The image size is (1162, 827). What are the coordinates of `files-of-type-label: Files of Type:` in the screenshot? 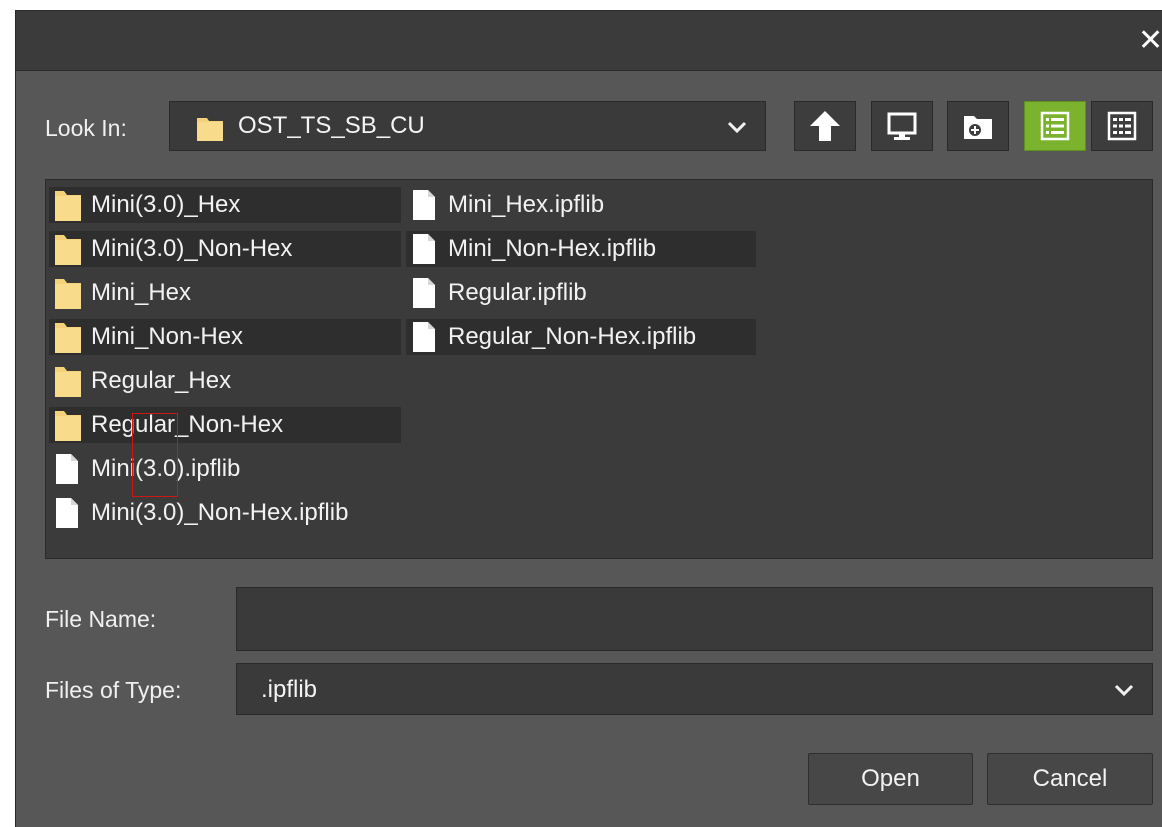 It's located at (113, 690).